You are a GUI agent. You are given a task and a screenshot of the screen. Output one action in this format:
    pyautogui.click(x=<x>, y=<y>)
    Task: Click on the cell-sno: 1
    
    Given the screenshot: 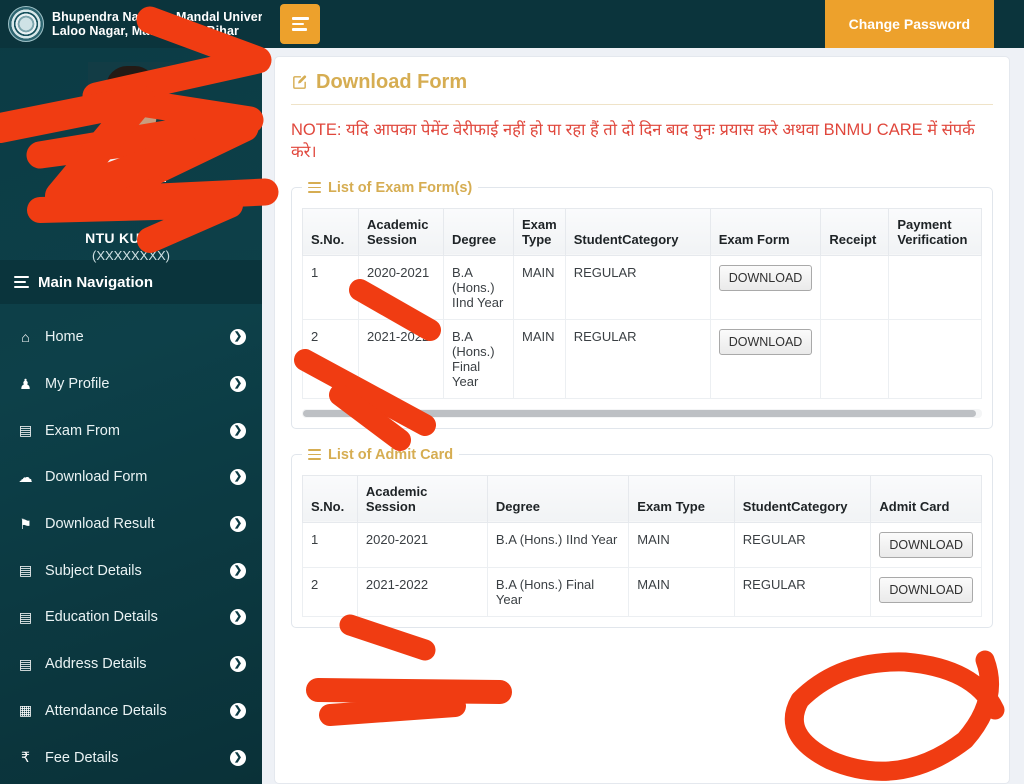 What is the action you would take?
    pyautogui.click(x=330, y=287)
    